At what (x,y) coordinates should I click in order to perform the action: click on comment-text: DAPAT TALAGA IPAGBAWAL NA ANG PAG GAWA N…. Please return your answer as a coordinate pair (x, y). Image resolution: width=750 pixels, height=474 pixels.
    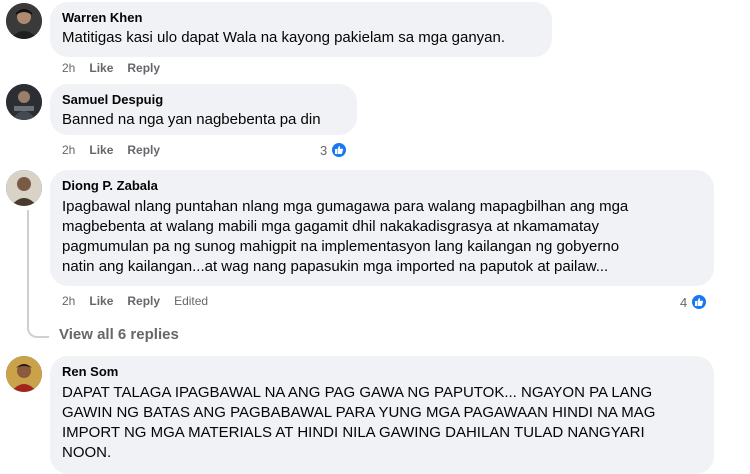
    Looking at the image, I should click on (359, 422).